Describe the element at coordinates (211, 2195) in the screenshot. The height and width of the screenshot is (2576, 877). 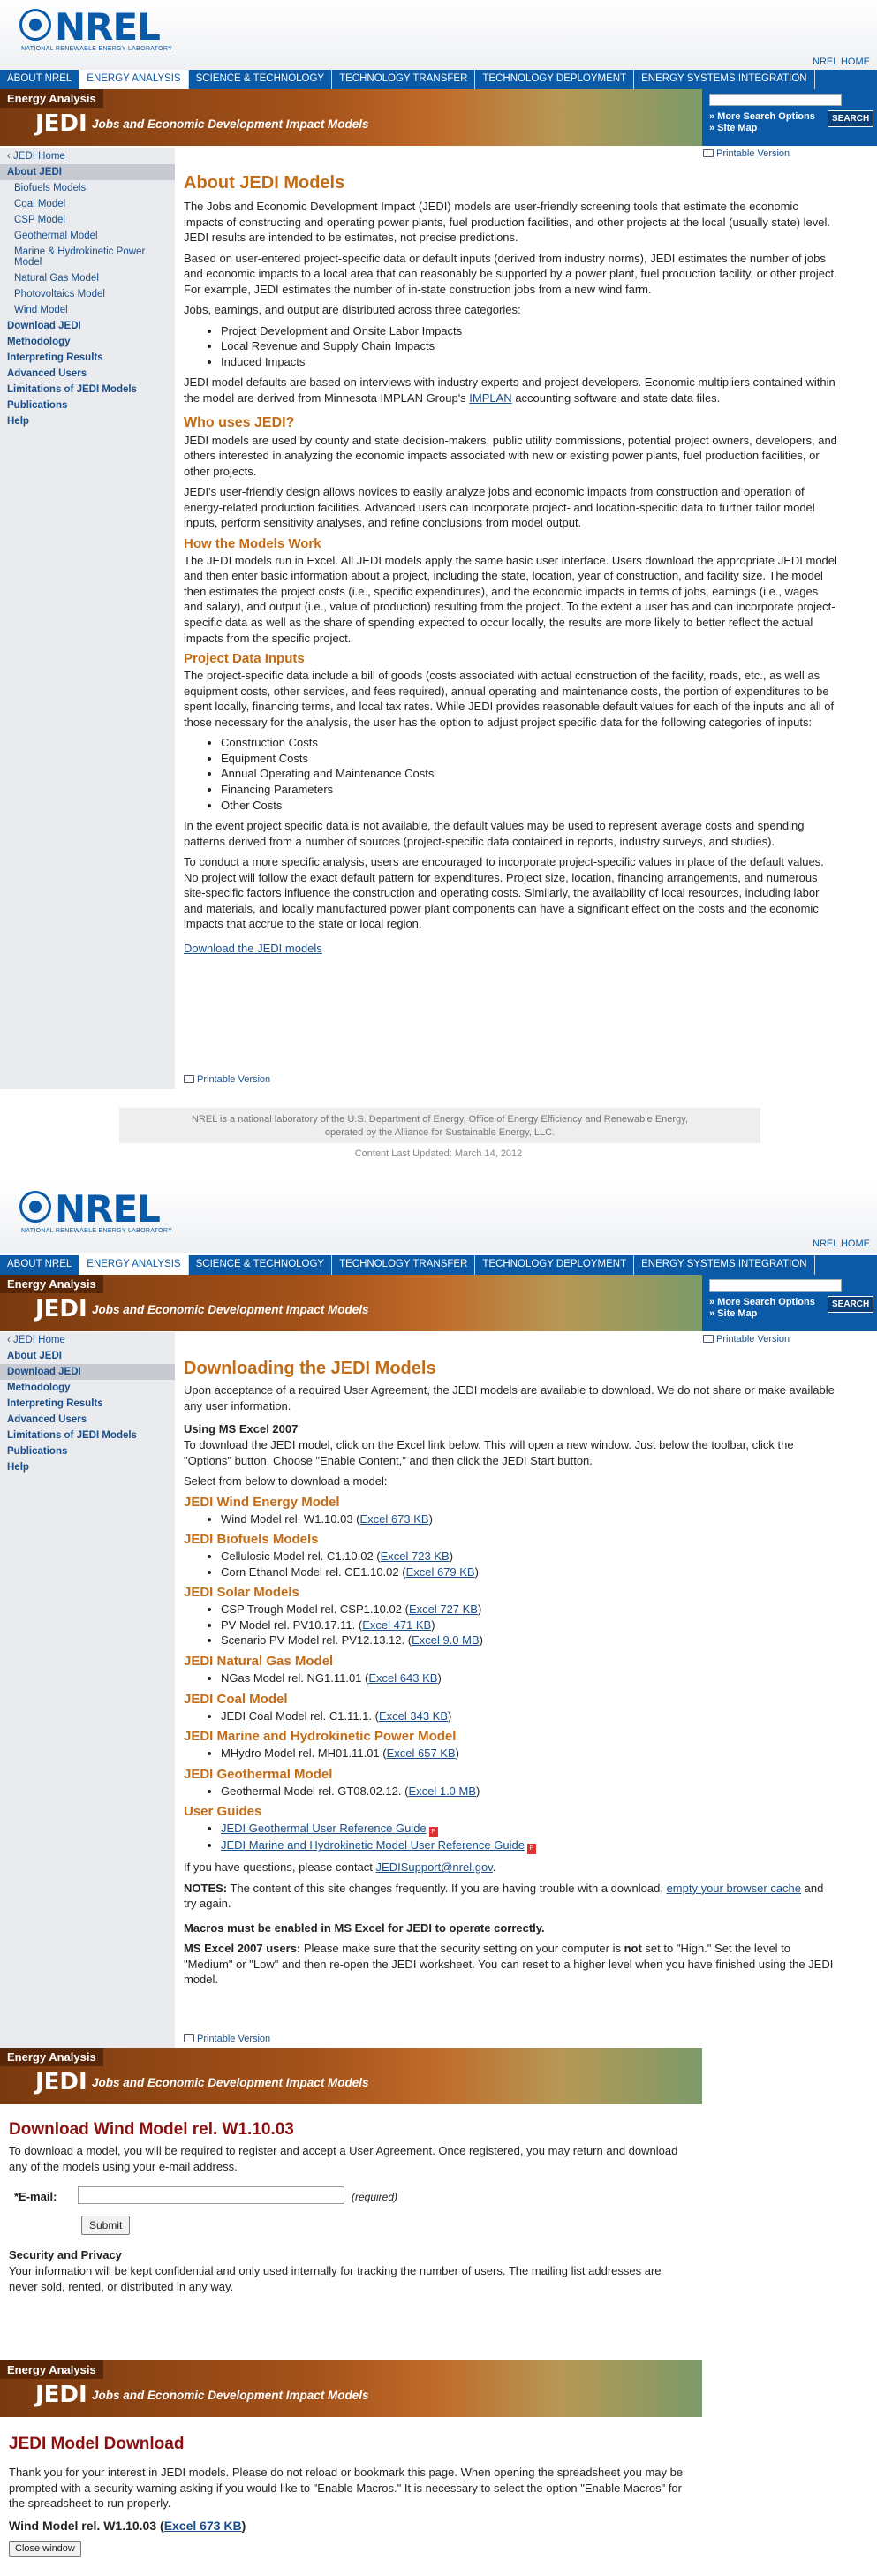
I see `email-field` at that location.